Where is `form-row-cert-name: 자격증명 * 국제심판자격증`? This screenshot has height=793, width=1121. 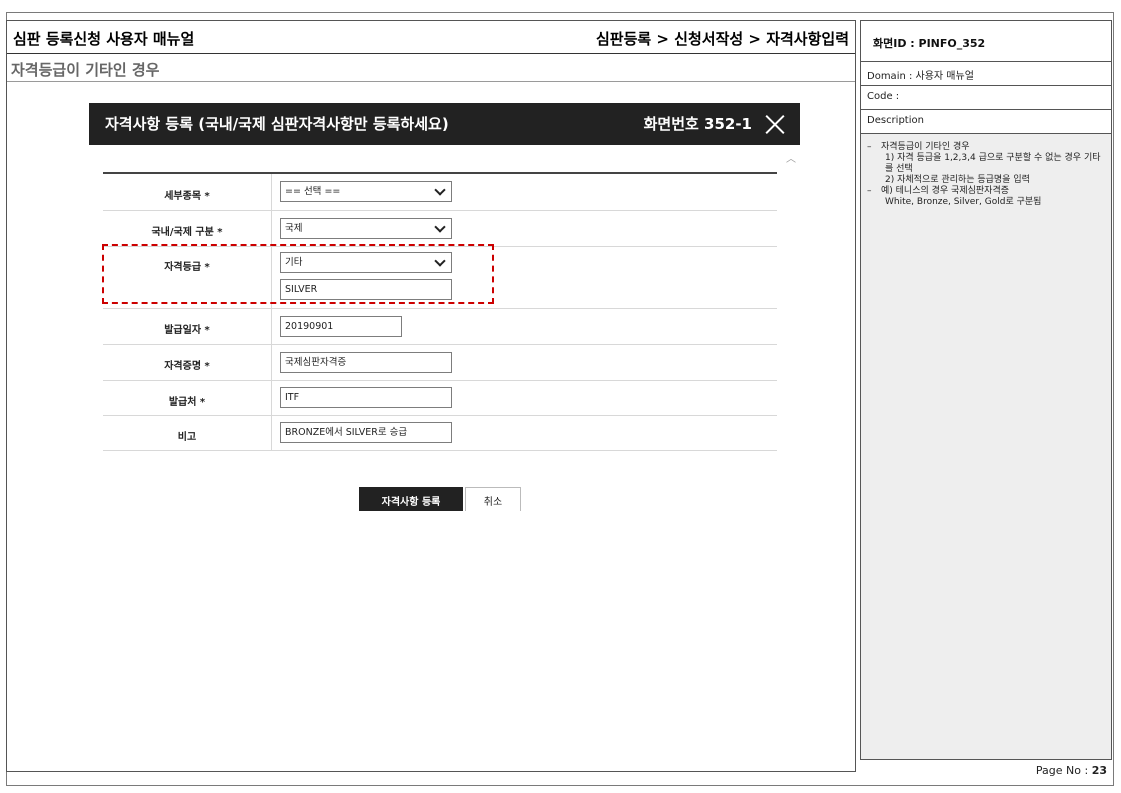
form-row-cert-name: 자격증명 * 국제심판자격증 is located at coordinates (440, 362).